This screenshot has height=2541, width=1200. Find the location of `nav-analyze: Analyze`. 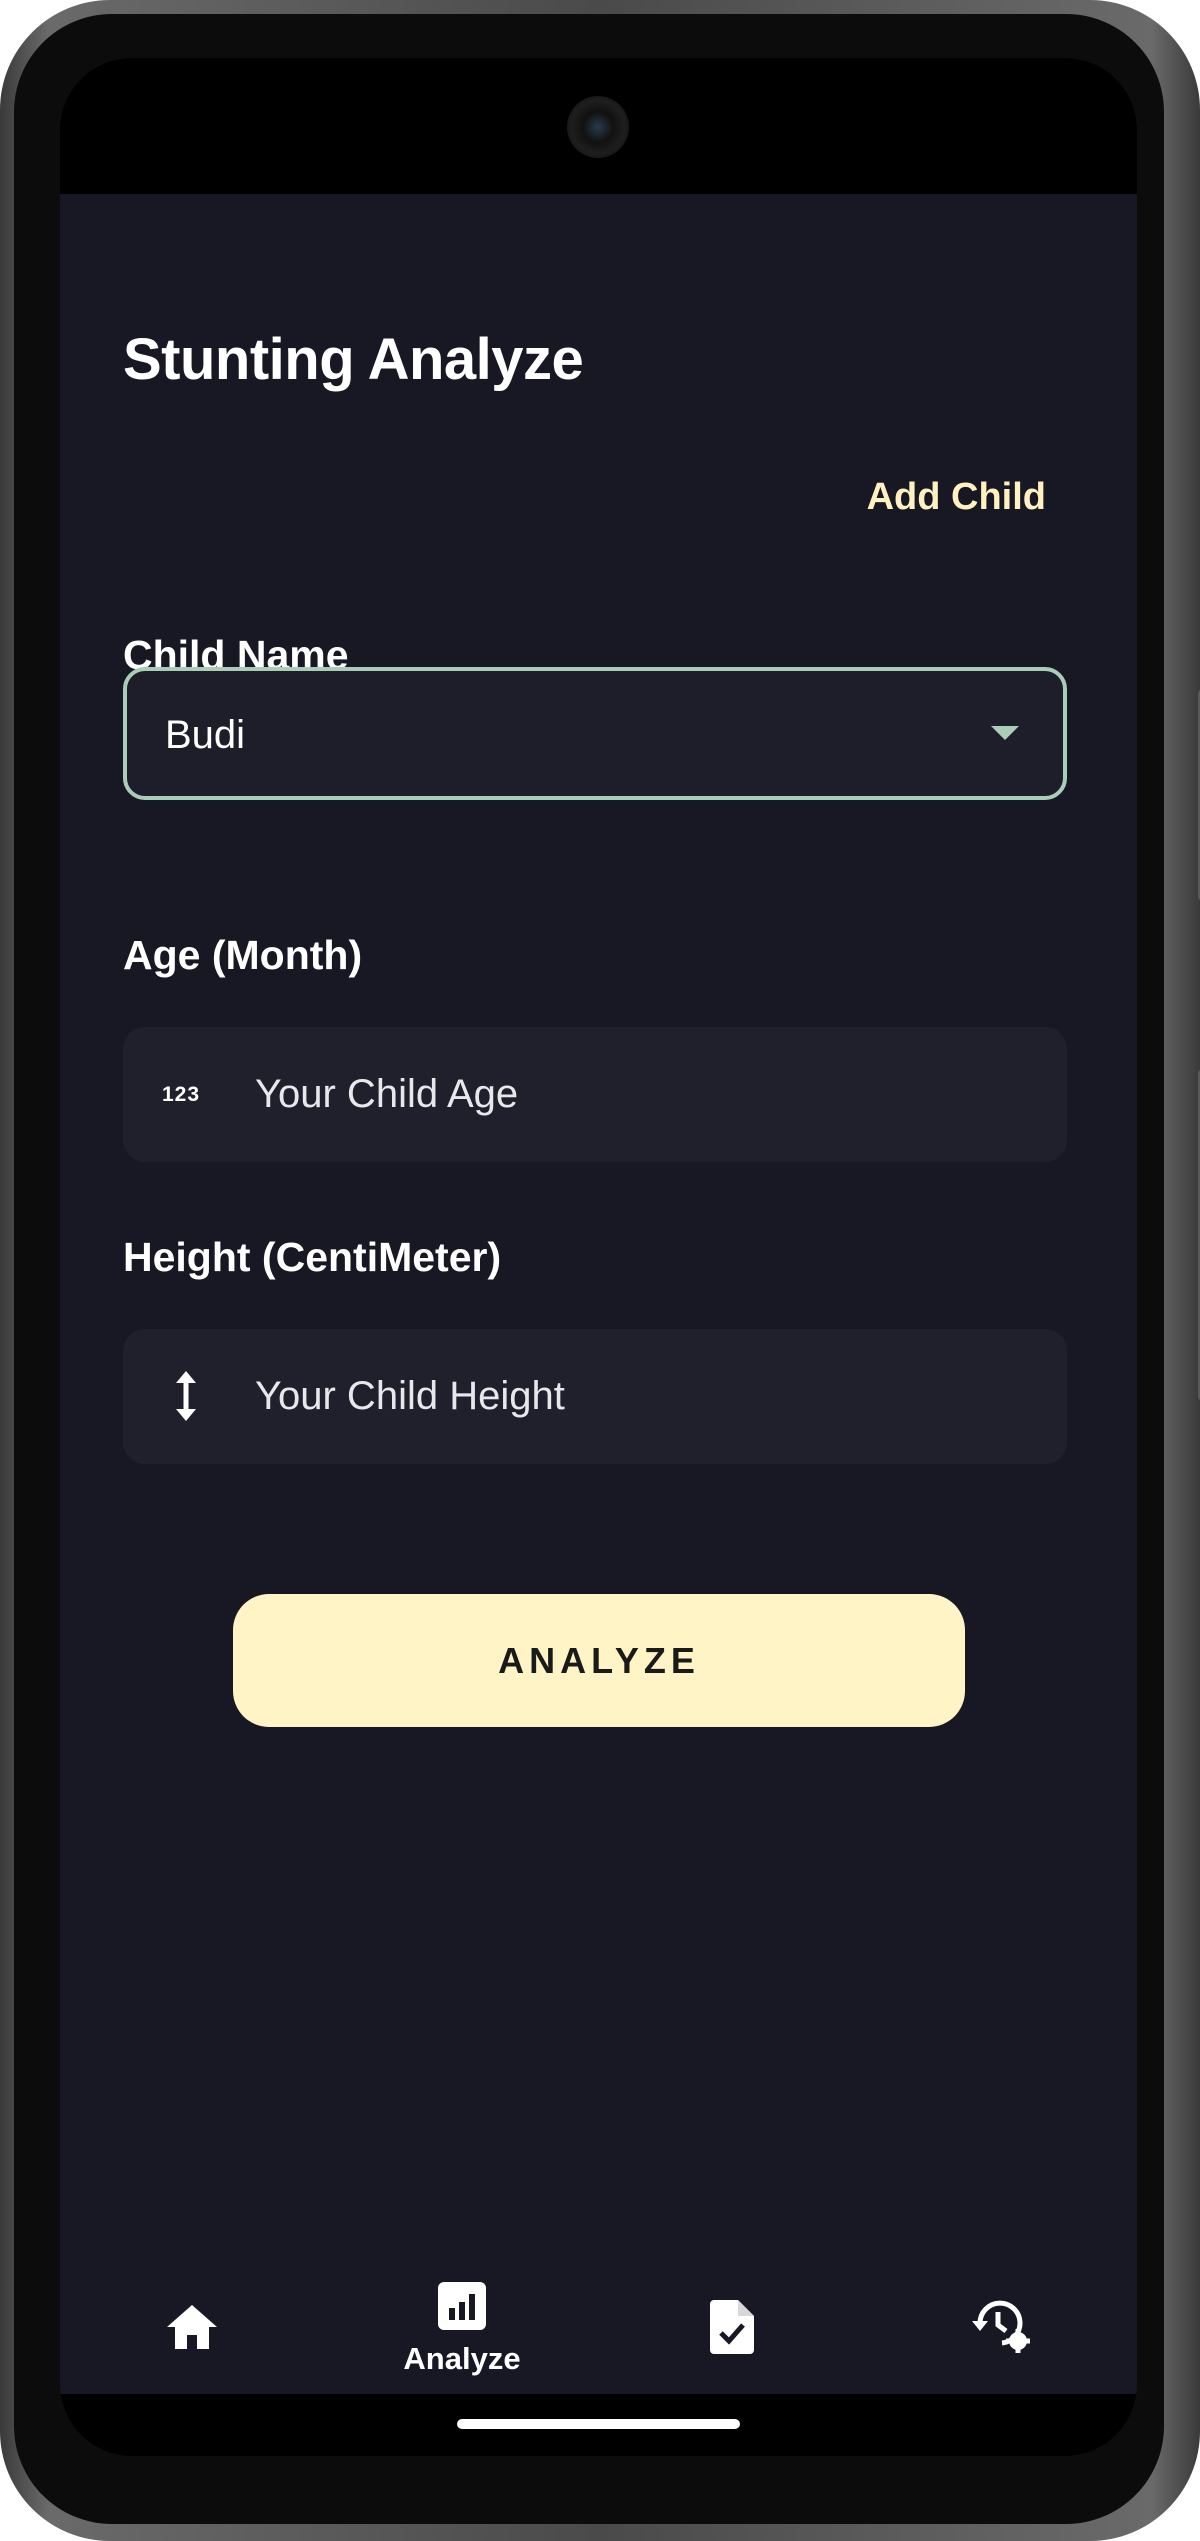

nav-analyze: Analyze is located at coordinates (462, 2329).